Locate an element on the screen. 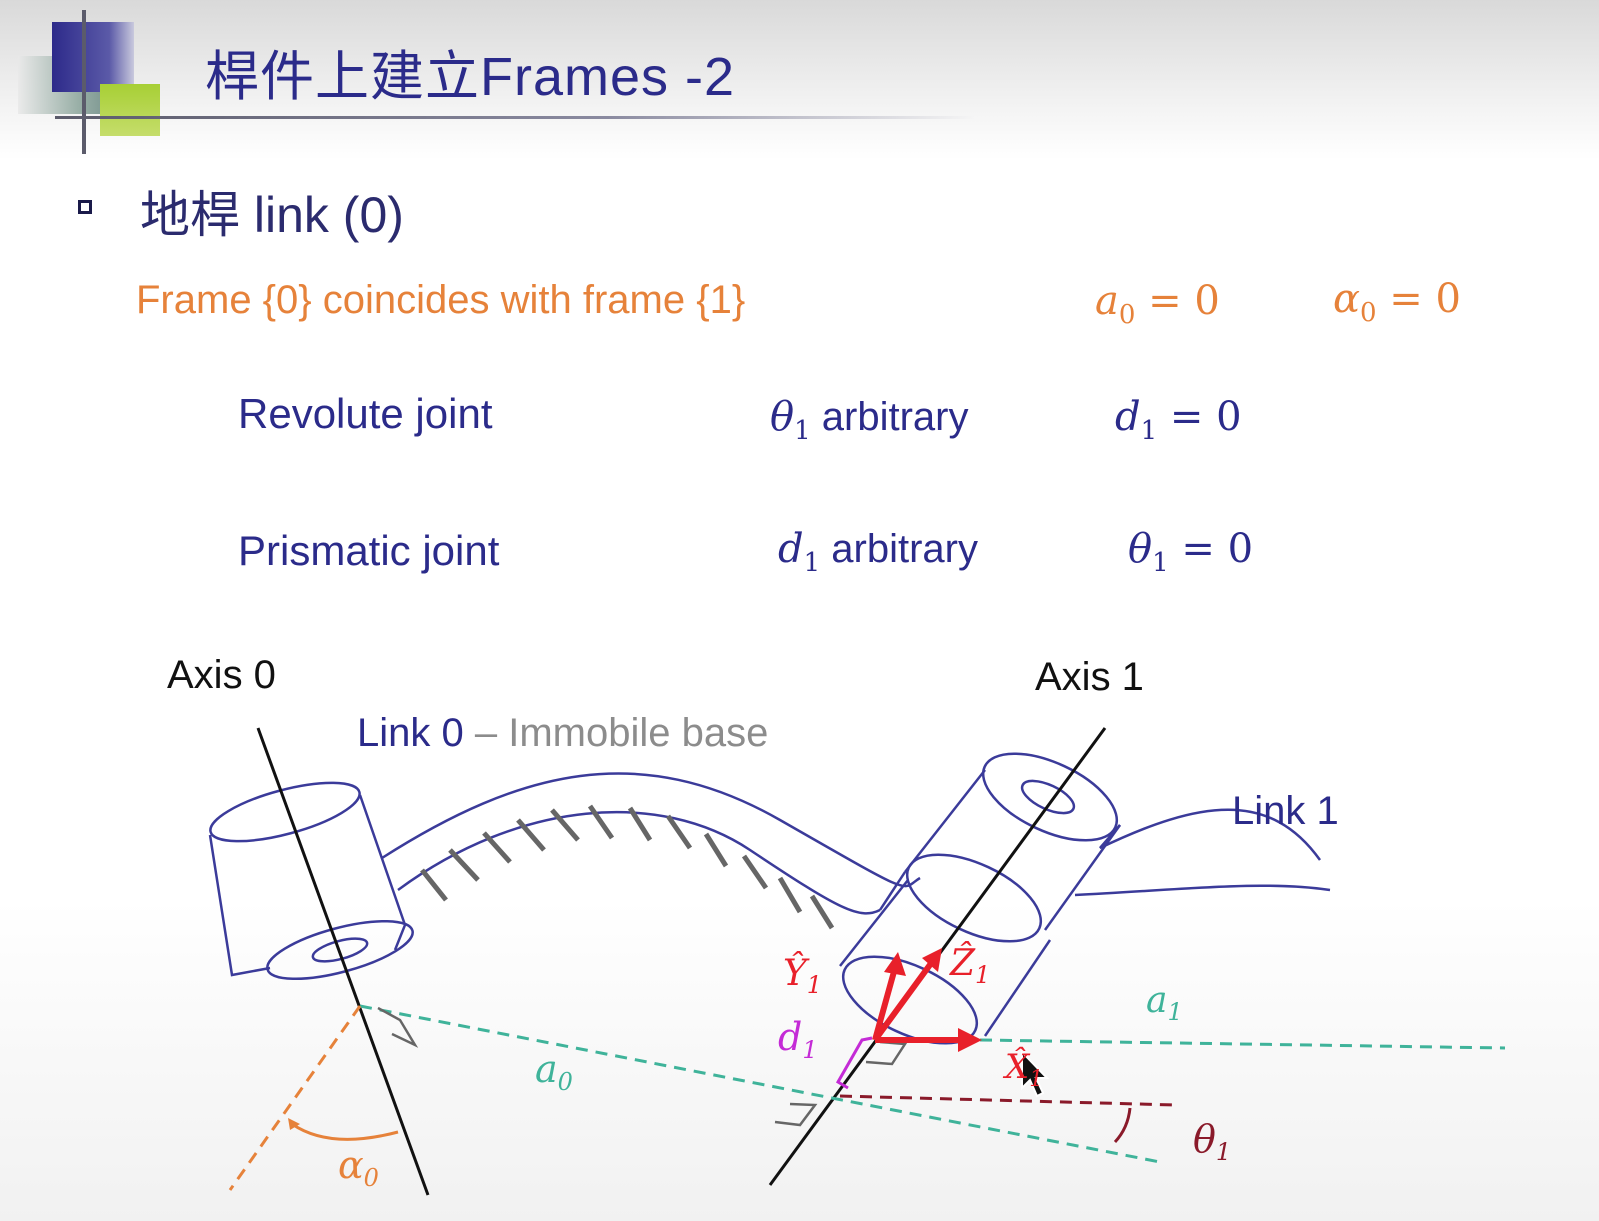 The height and width of the screenshot is (1221, 1599). prismatic-condition: θ1 = 0 is located at coordinates (1191, 552).